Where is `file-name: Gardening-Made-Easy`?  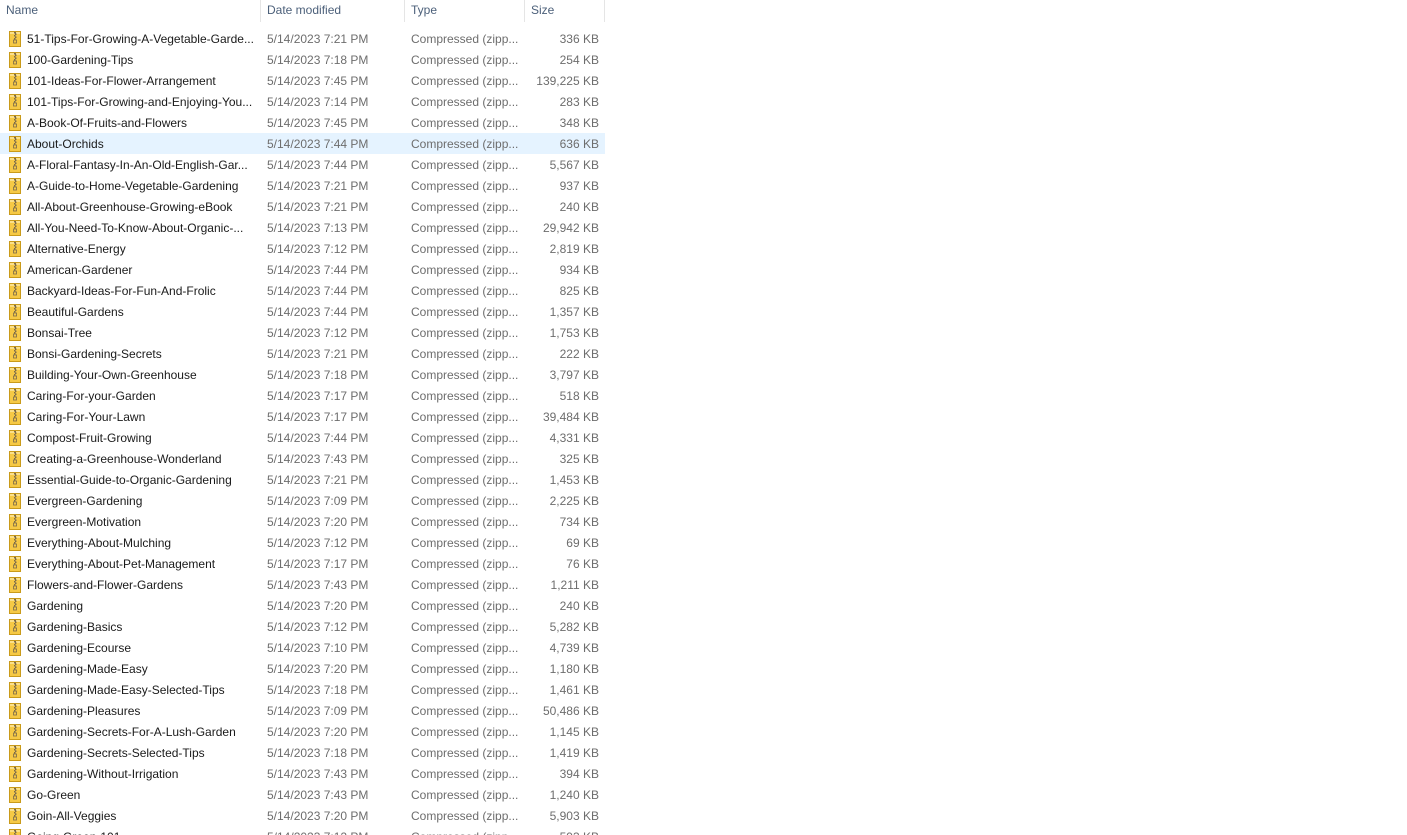
file-name: Gardening-Made-Easy is located at coordinates (87, 668).